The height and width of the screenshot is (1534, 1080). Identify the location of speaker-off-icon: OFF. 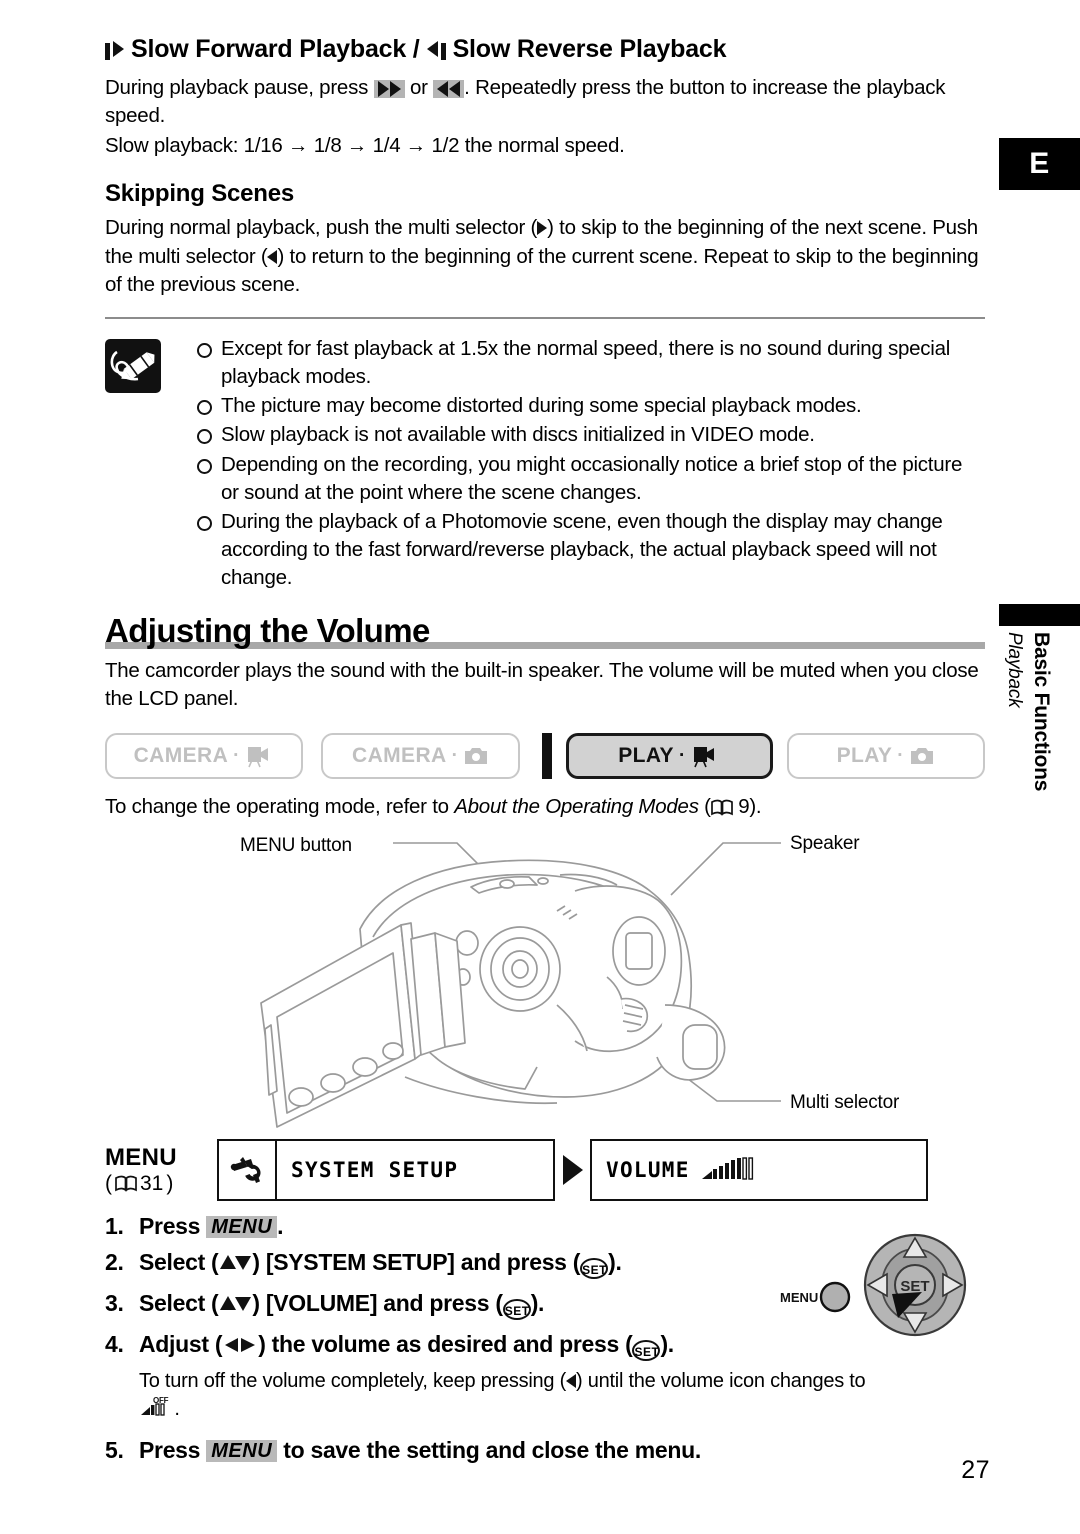
(155, 1406).